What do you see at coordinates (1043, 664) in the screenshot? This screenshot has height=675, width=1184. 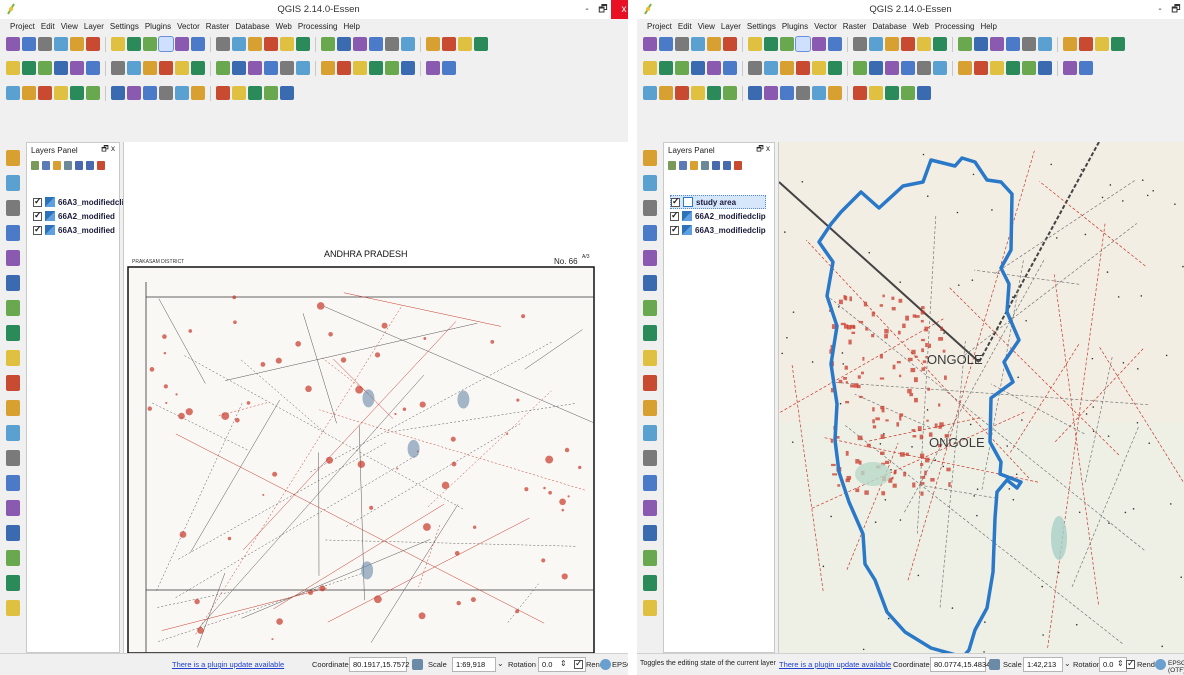 I see `scale-field: 1:42,213` at bounding box center [1043, 664].